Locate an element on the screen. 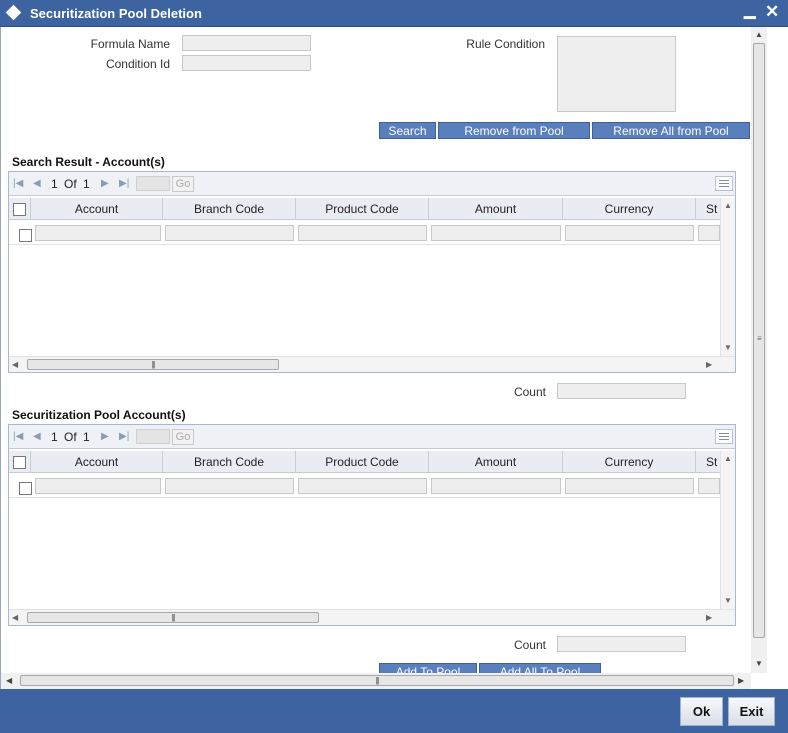 The image size is (788, 733). condition-id-label: Condition Id is located at coordinates (137, 64).